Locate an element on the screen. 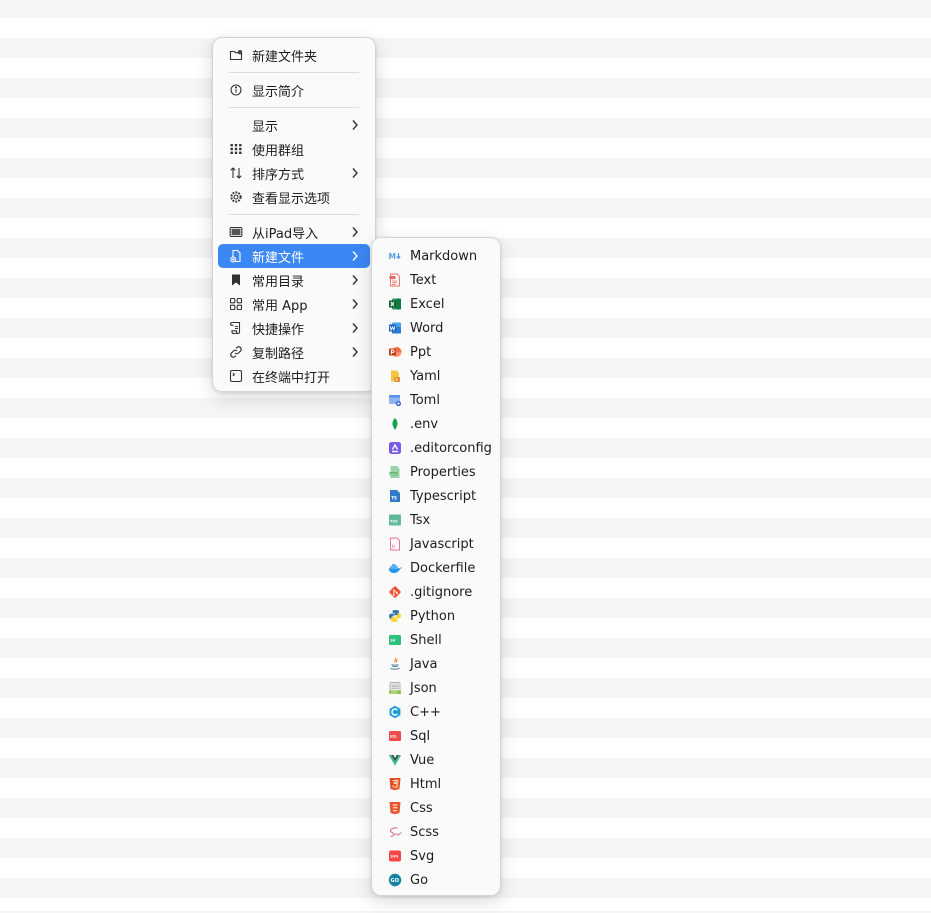 This screenshot has height=913, width=931. sort-arrows-icon is located at coordinates (236, 173).